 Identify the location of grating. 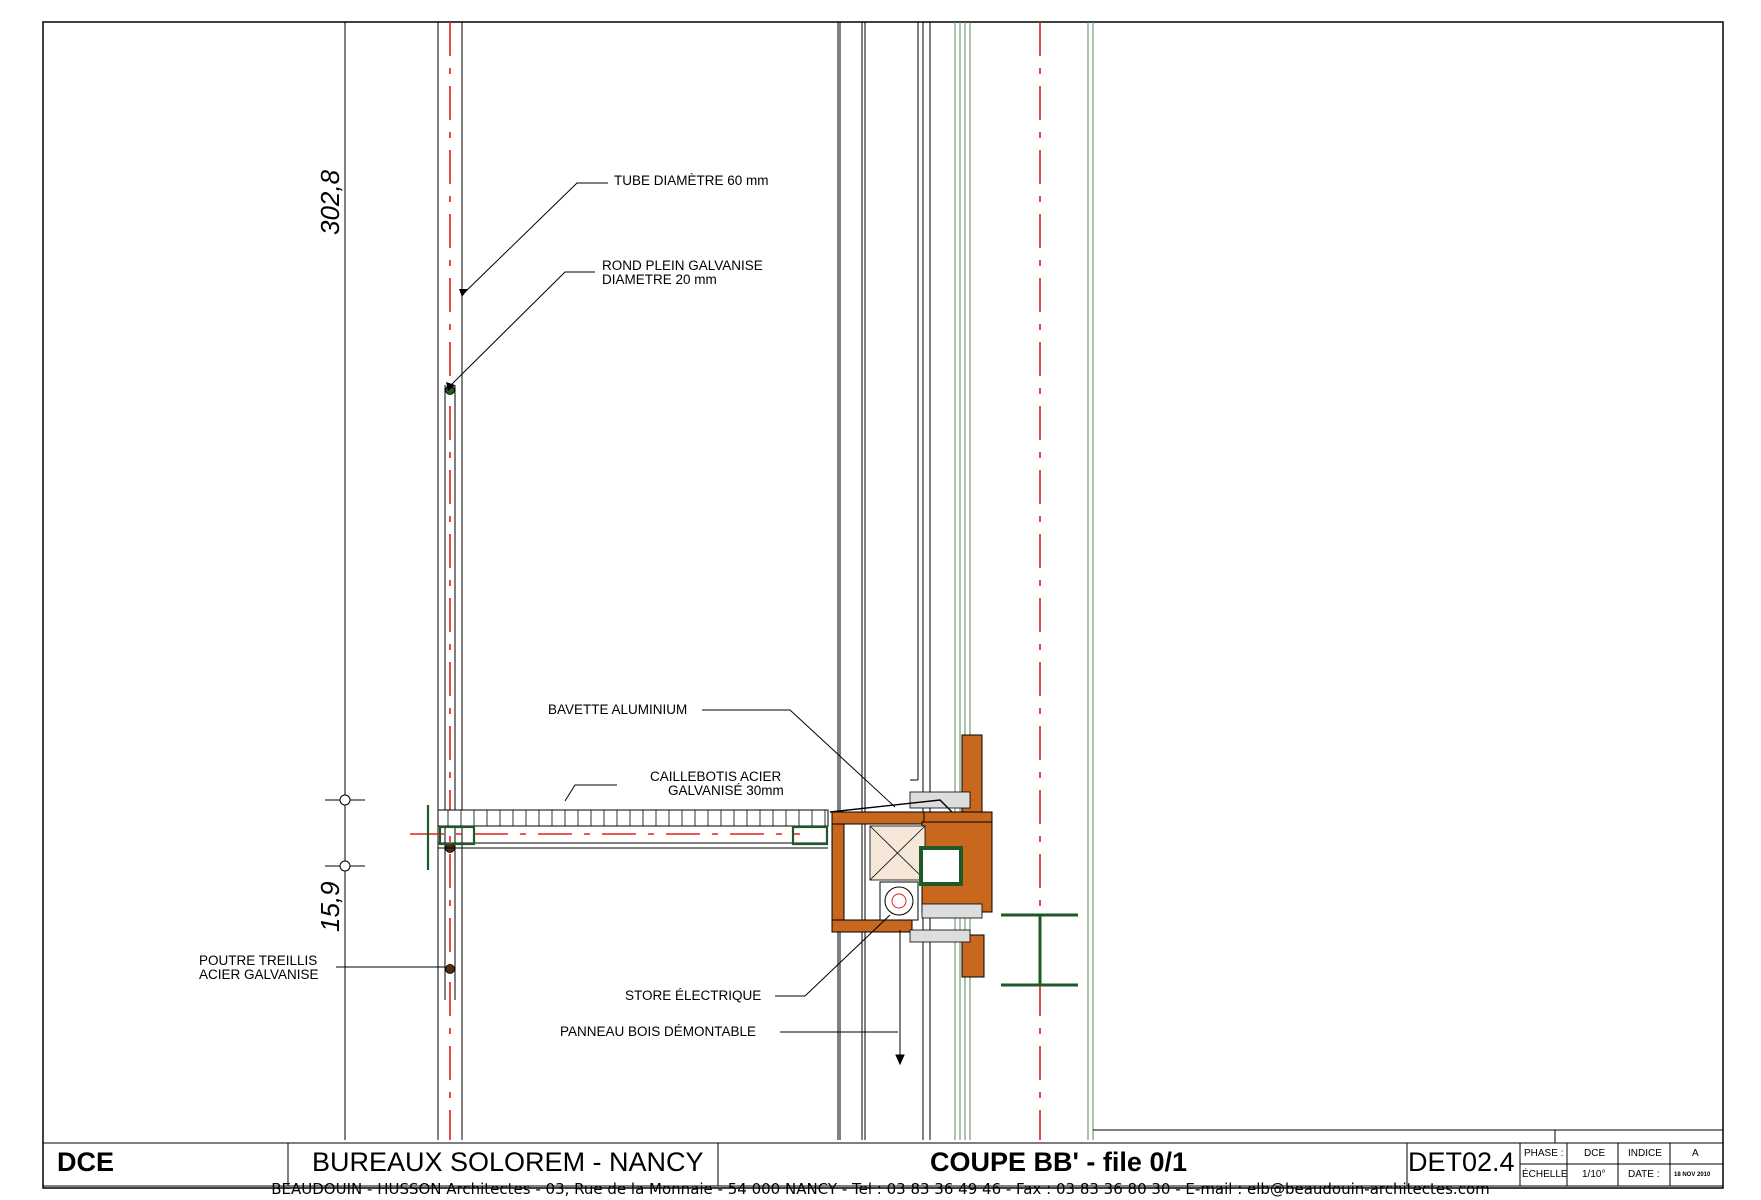
(633, 829).